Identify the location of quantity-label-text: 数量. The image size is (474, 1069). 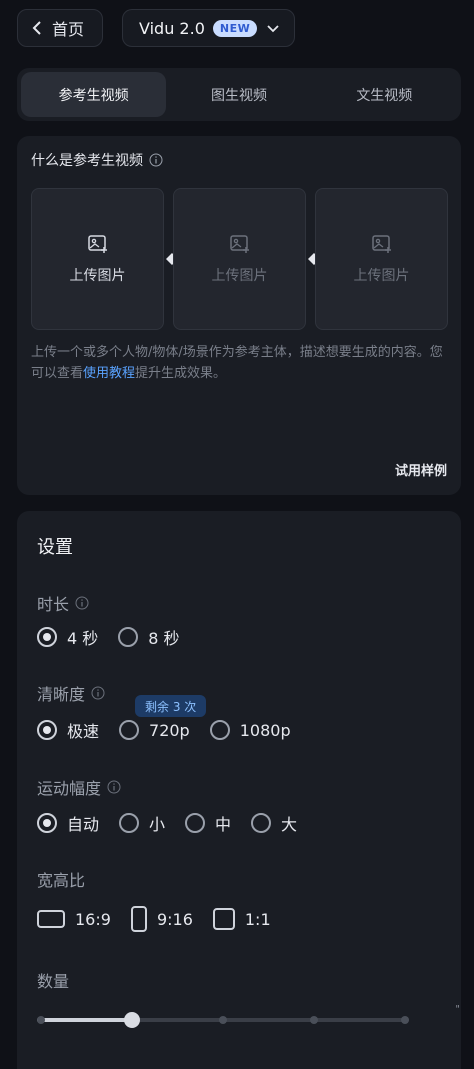
(53, 981).